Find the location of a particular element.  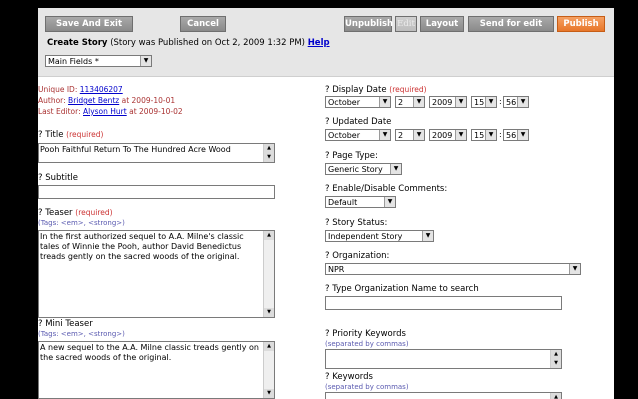

keywords-label: ? Keywords is located at coordinates (349, 377).